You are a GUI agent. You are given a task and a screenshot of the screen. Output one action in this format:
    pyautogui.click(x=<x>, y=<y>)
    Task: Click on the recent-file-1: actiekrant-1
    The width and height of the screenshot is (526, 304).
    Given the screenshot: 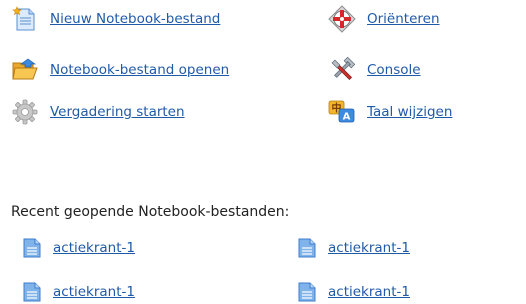 What is the action you would take?
    pyautogui.click(x=78, y=248)
    